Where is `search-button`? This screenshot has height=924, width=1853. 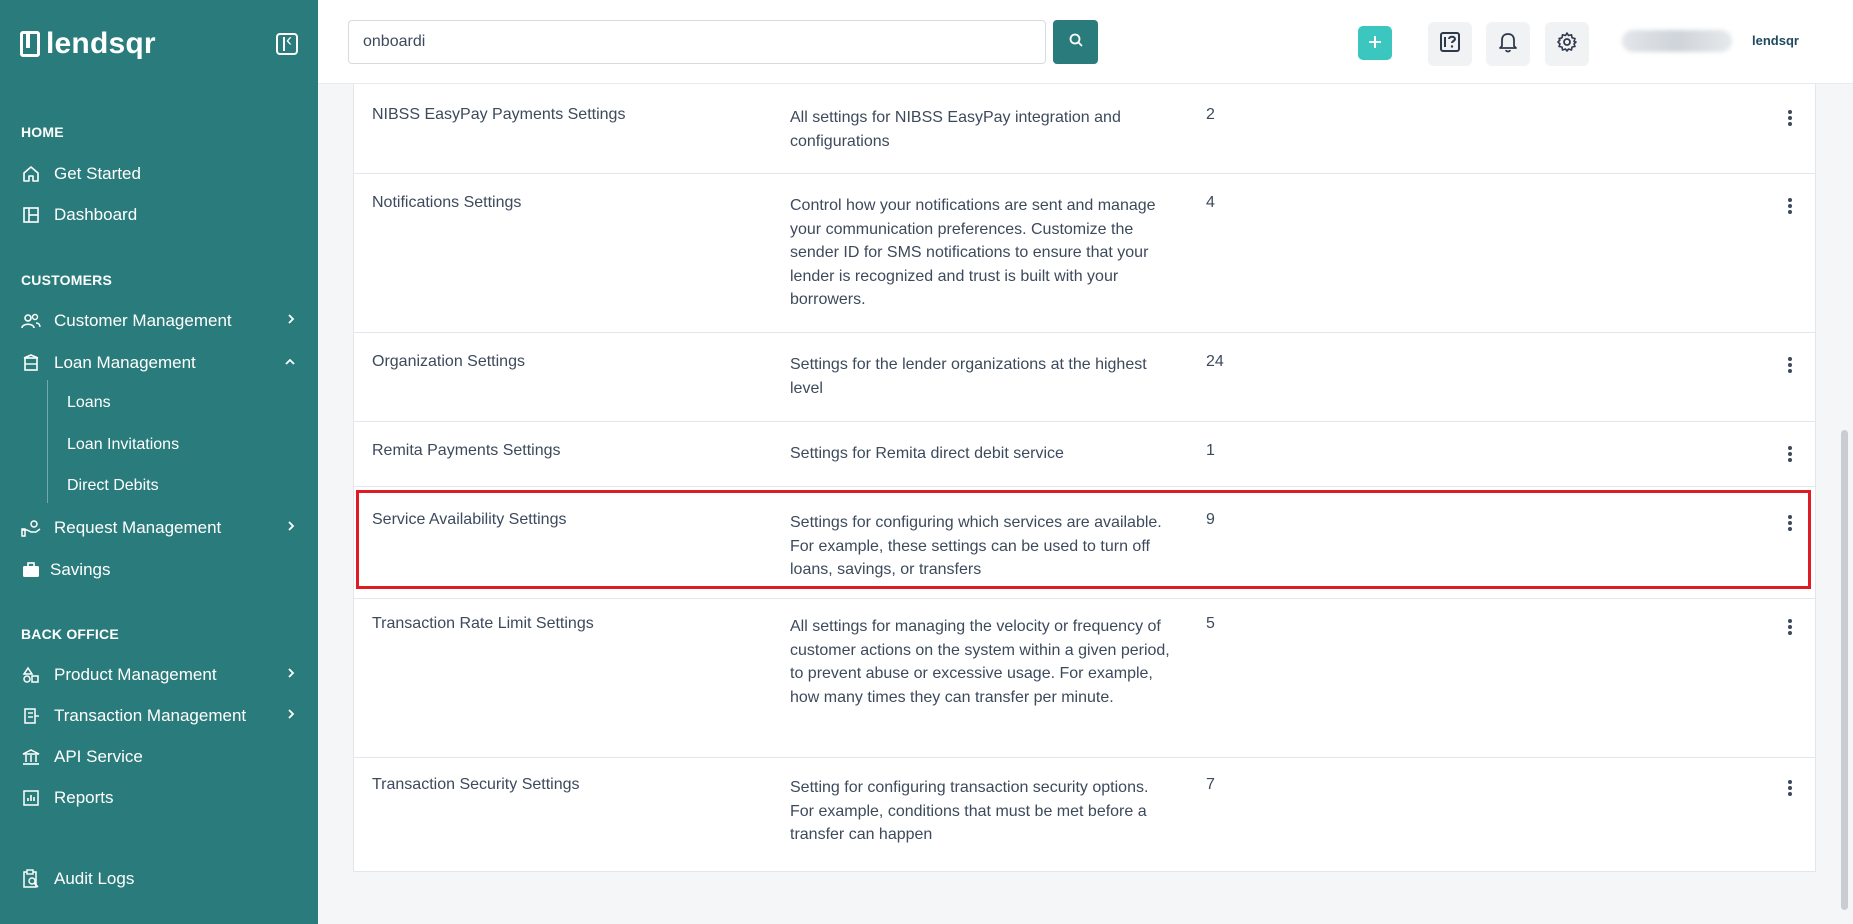
search-button is located at coordinates (1075, 42).